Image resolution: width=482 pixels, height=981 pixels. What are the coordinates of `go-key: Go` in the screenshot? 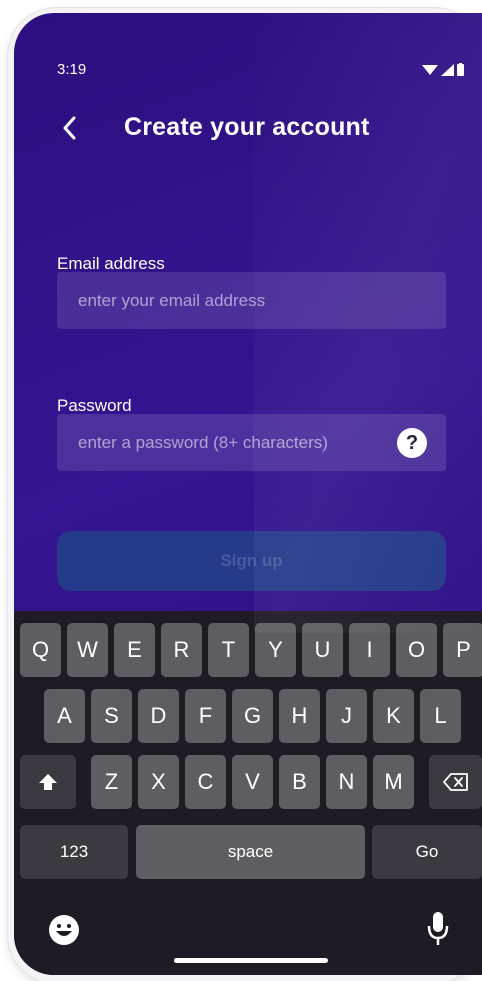 It's located at (427, 852).